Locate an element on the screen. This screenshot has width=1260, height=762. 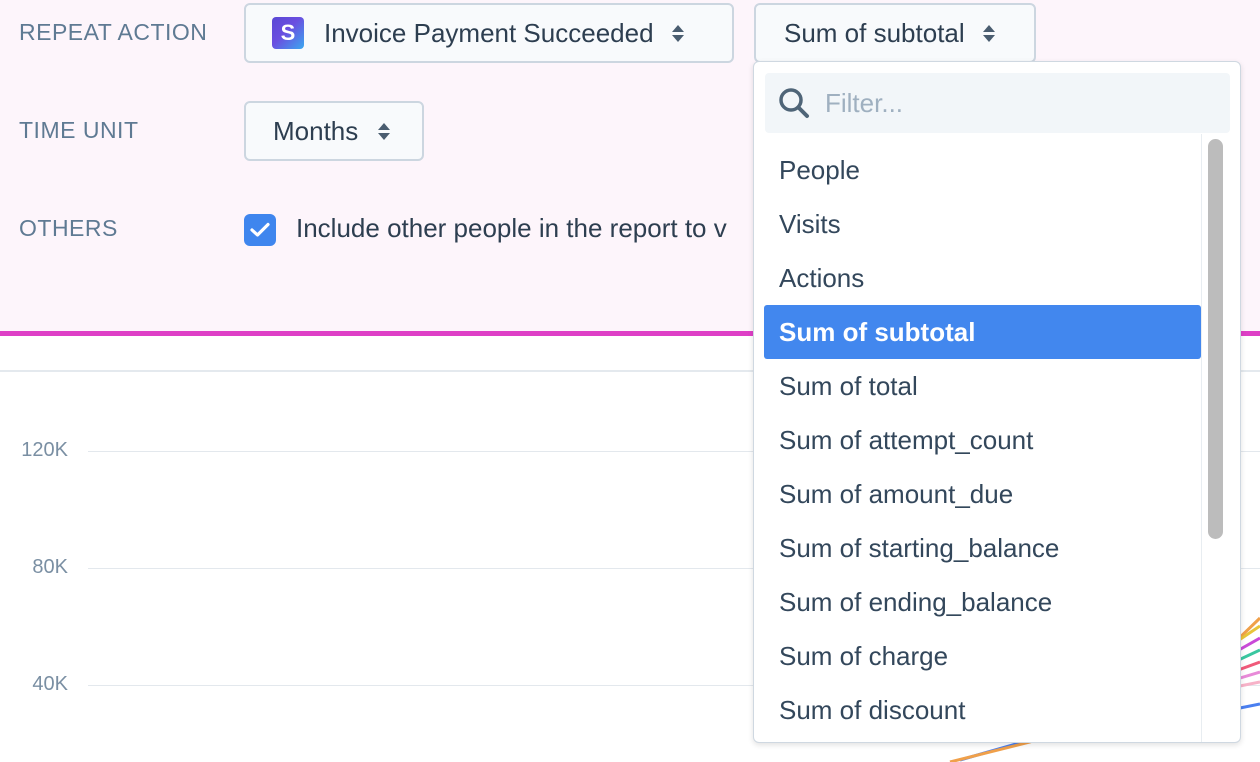
option-sum-of-ending-balance: Sum of ending_balance is located at coordinates (982, 602).